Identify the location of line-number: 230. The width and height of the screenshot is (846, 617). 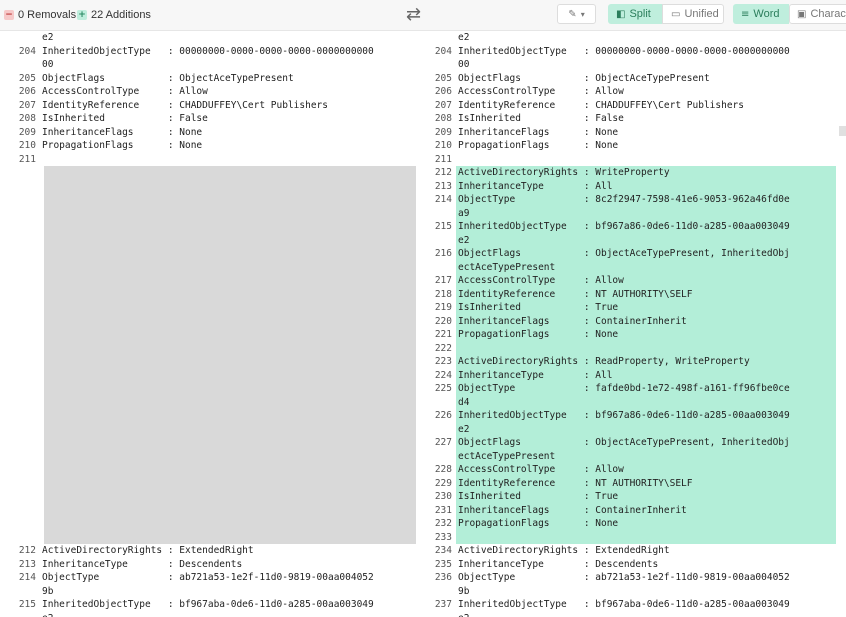
(443, 496).